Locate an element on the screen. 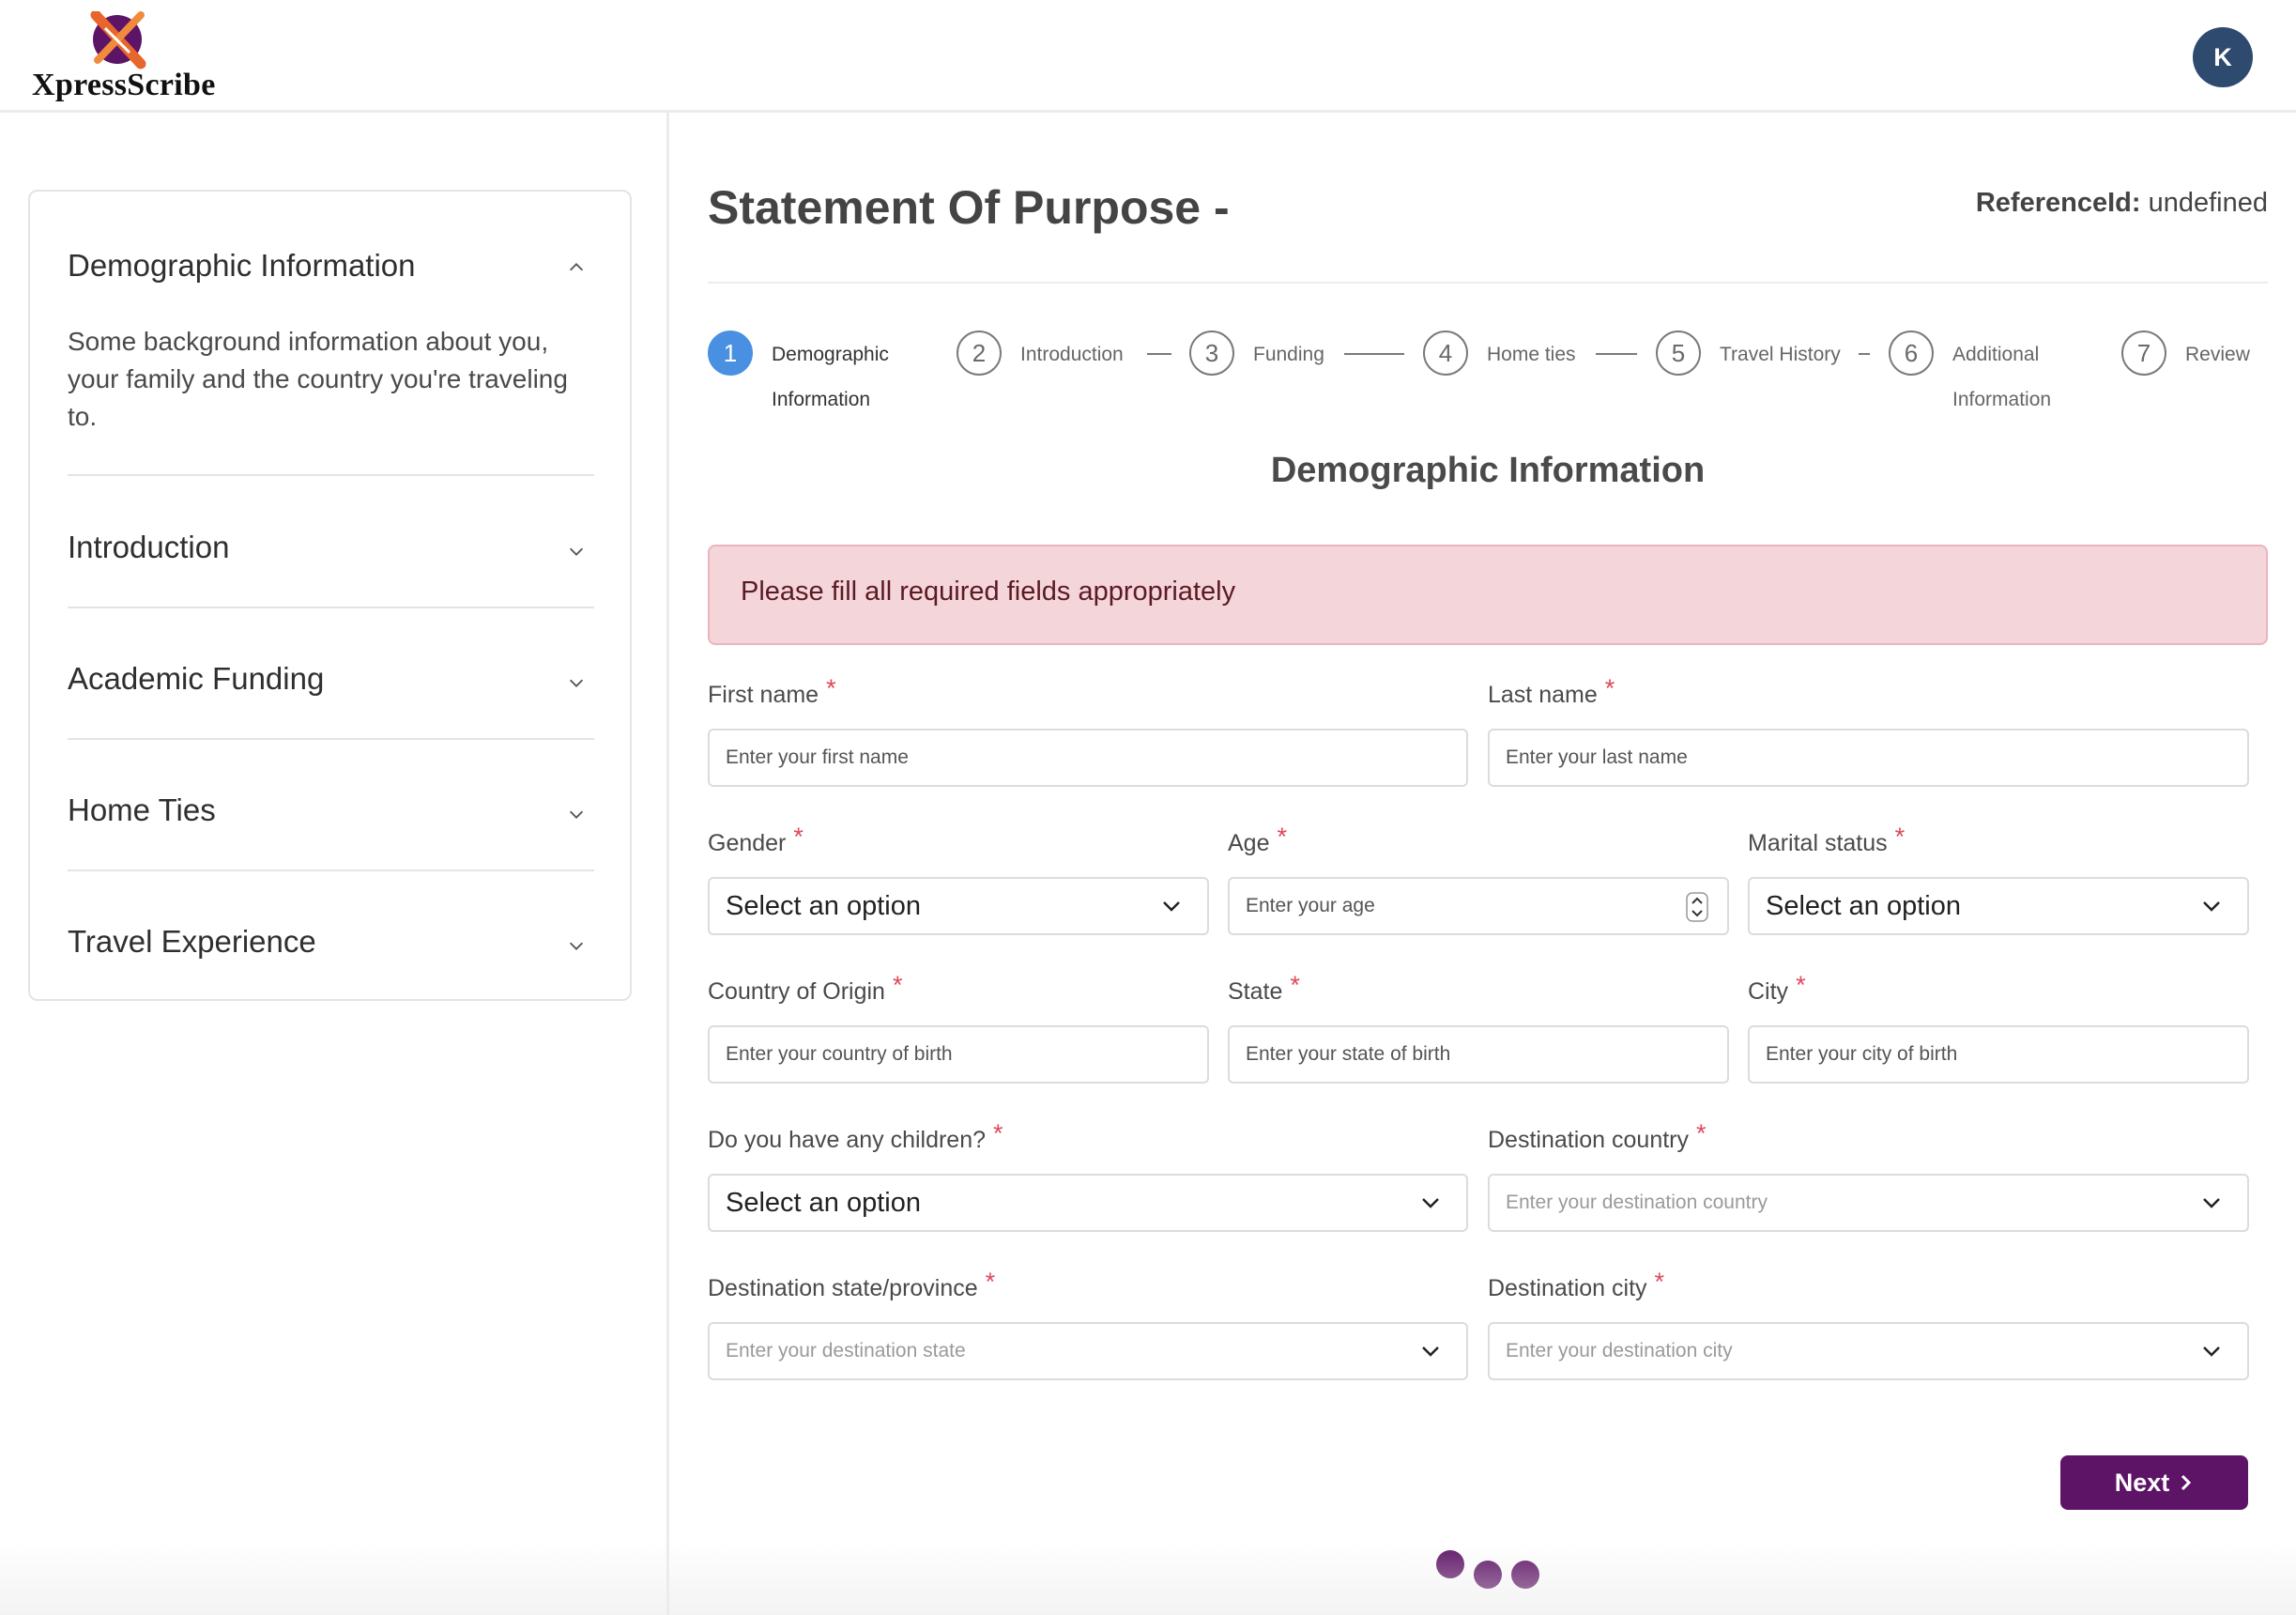 The image size is (2296, 1615). first-name-input: Enter your first name is located at coordinates (1088, 758).